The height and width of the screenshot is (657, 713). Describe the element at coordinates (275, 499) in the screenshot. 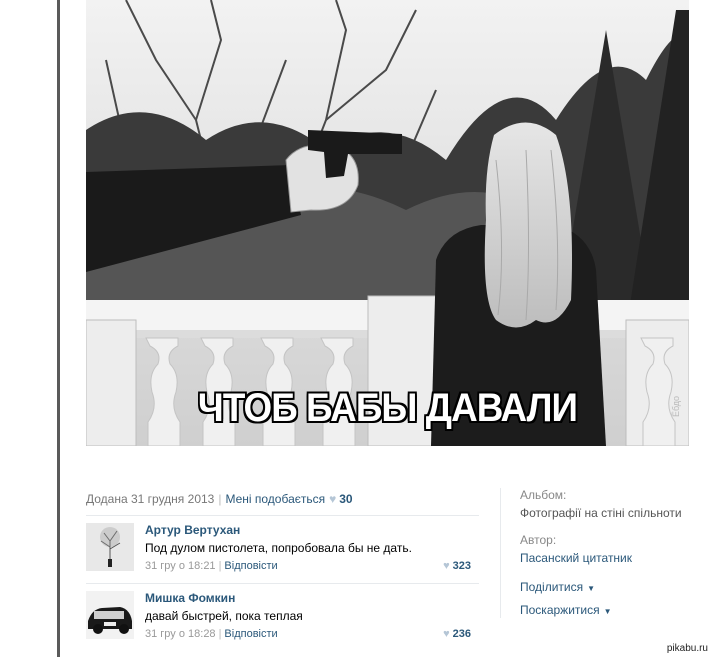

I see `like-link: Мені подобається` at that location.